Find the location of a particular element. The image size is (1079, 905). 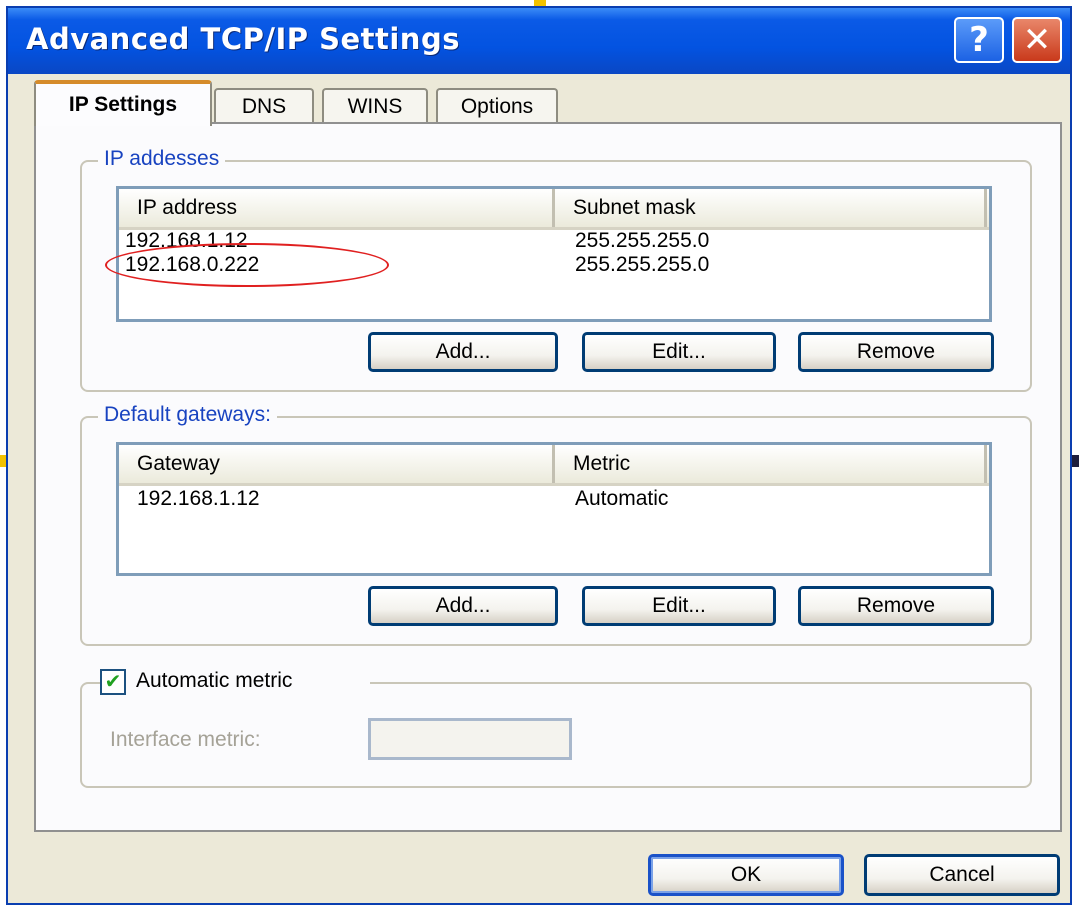

metric-group: ✔ Automatic metric Interface metric: is located at coordinates (556, 728).